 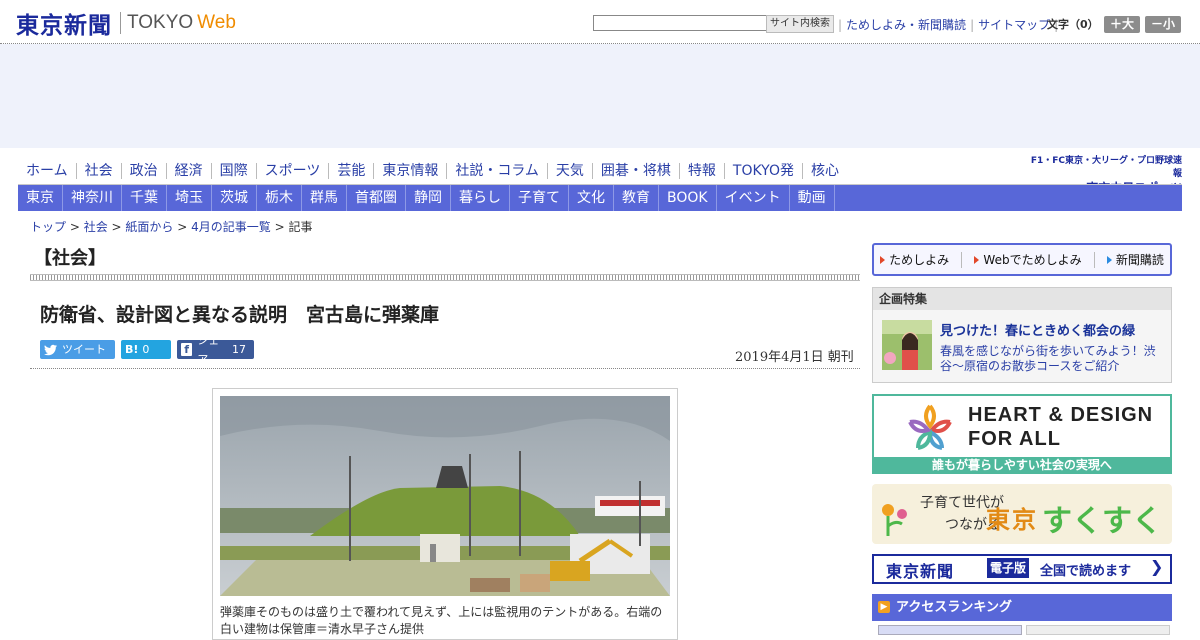 I want to click on facebook-icon: f, so click(x=187, y=349).